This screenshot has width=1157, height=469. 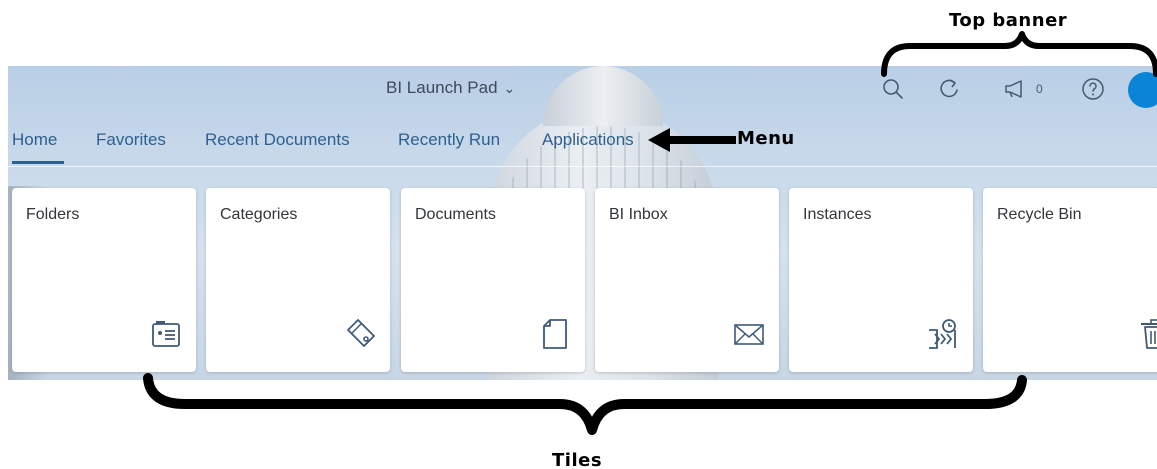 I want to click on search-icon, so click(x=893, y=89).